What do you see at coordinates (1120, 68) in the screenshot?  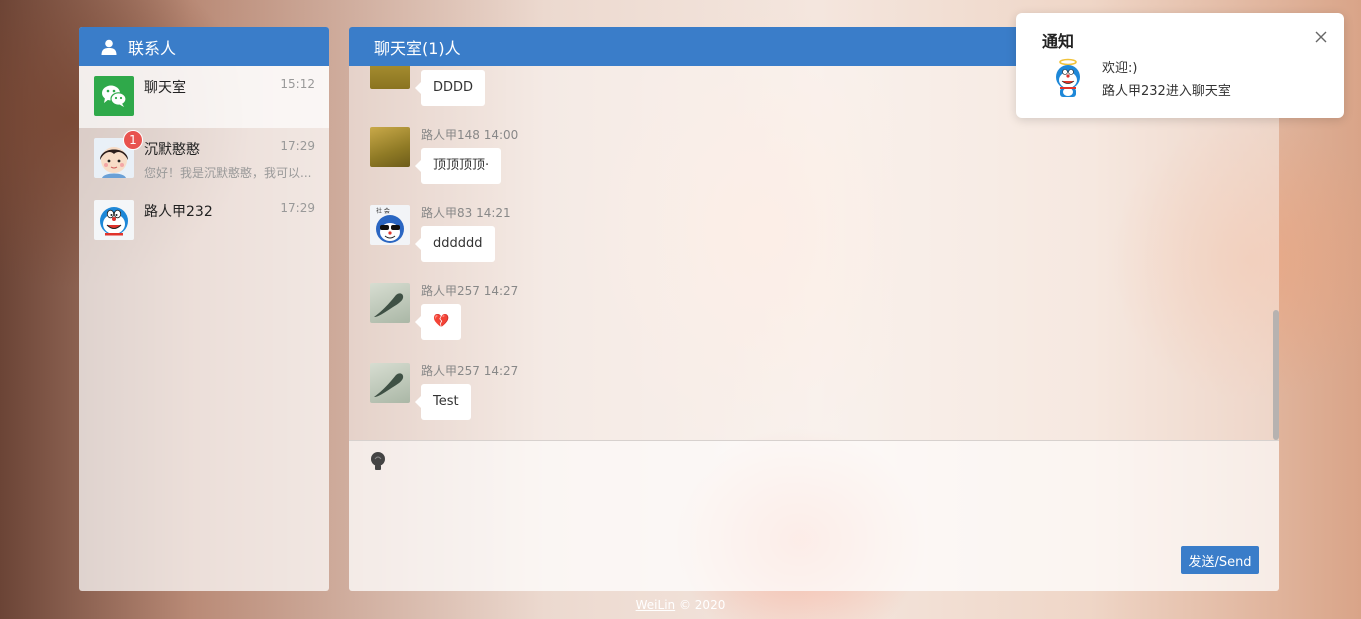 I see `notification-line-1: 欢迎:)` at bounding box center [1120, 68].